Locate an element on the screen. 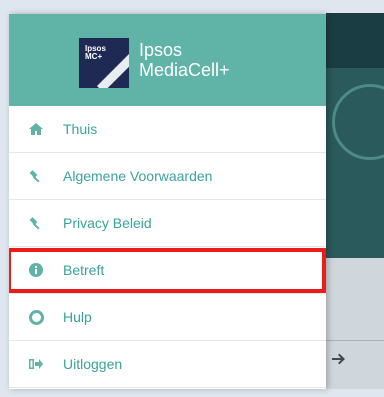 The image size is (384, 397). menu-item-label: Uitloggen is located at coordinates (93, 364).